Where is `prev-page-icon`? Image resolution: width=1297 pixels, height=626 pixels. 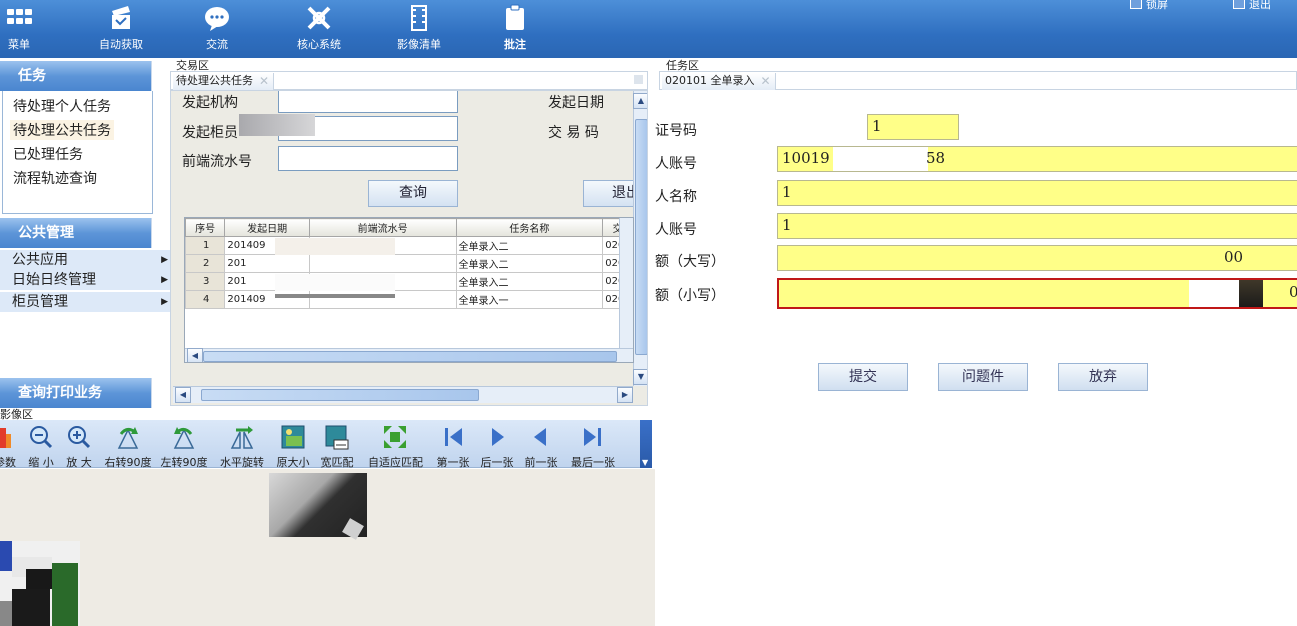
prev-page-icon is located at coordinates (540, 437).